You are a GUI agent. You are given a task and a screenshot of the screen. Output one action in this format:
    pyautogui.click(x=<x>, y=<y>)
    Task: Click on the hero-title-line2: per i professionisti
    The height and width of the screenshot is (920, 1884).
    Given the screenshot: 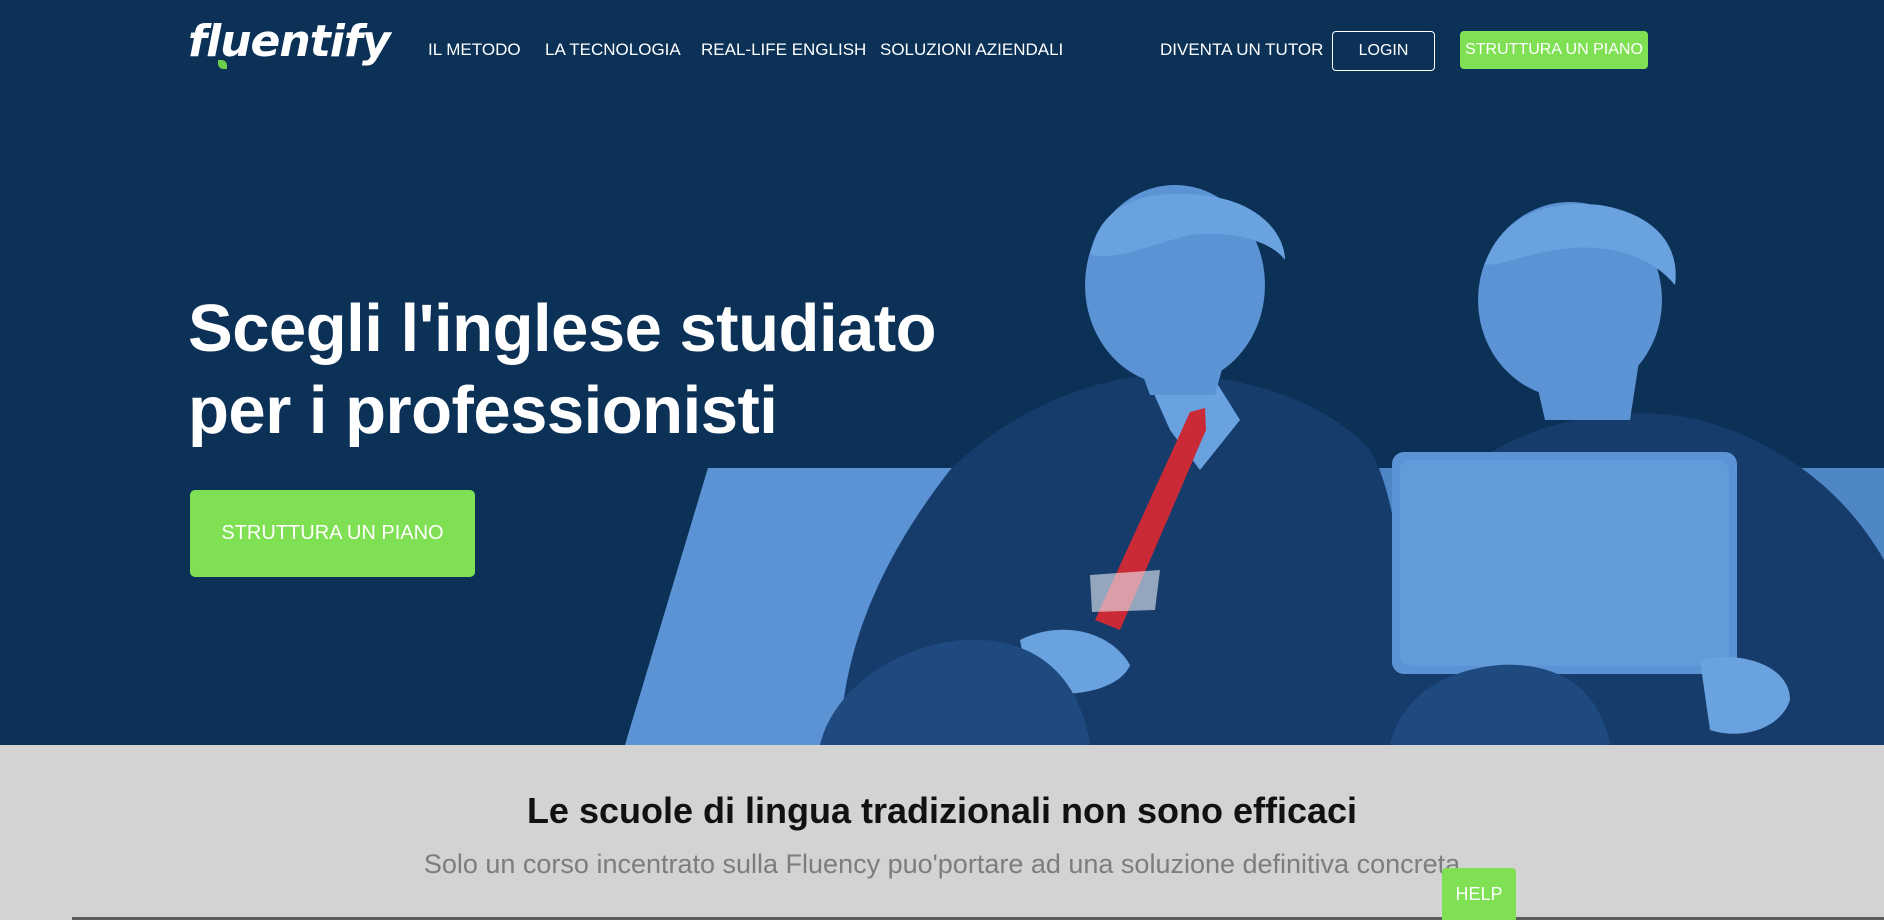 What is the action you would take?
    pyautogui.click(x=483, y=410)
    